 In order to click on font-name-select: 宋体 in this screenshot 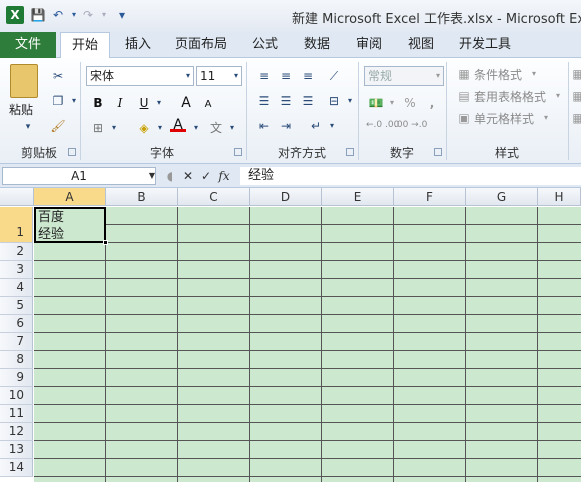, I will do `click(140, 76)`.